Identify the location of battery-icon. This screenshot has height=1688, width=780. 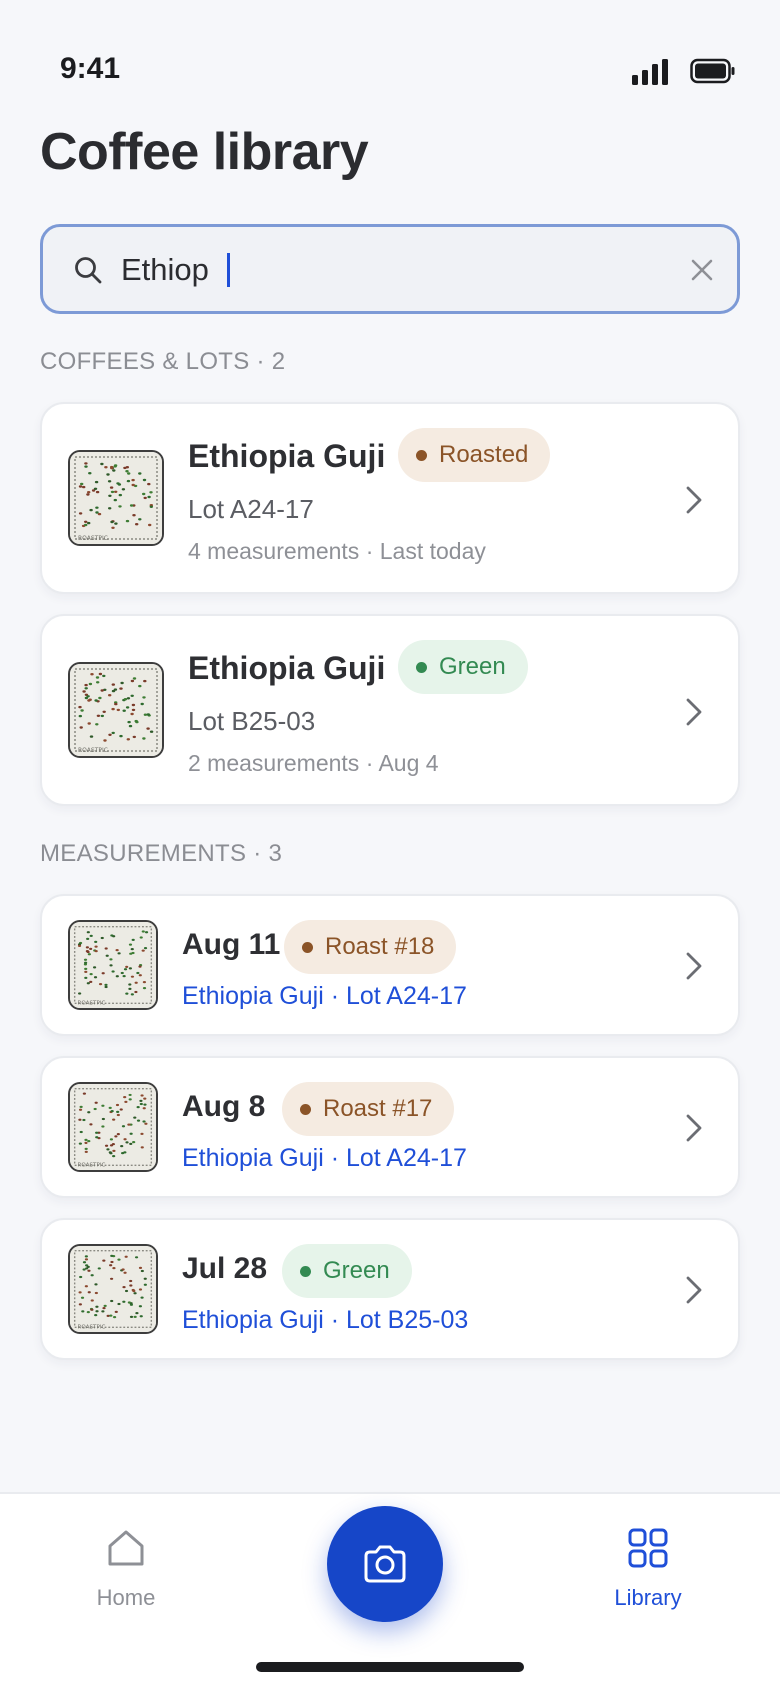
(712, 71).